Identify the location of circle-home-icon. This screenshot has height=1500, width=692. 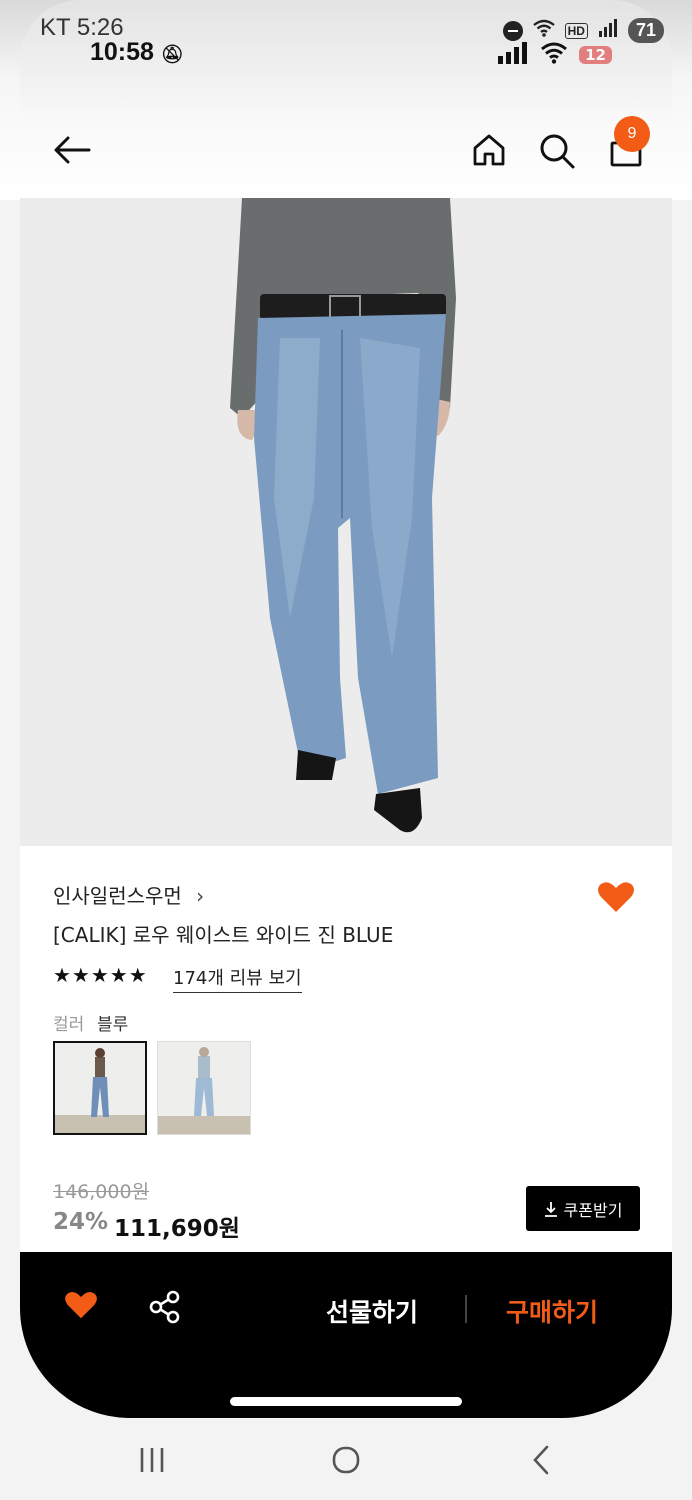
(346, 1460).